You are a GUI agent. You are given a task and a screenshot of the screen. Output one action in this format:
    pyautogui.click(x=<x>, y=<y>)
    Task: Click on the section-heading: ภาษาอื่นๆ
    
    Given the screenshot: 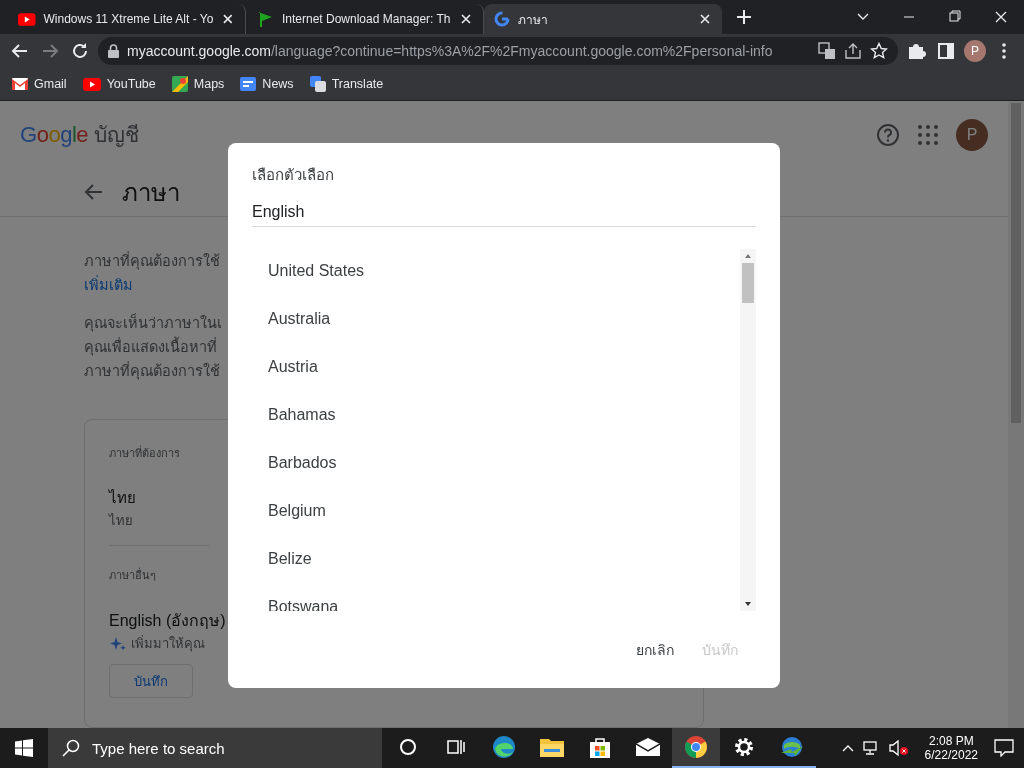 What is the action you would take?
    pyautogui.click(x=132, y=575)
    